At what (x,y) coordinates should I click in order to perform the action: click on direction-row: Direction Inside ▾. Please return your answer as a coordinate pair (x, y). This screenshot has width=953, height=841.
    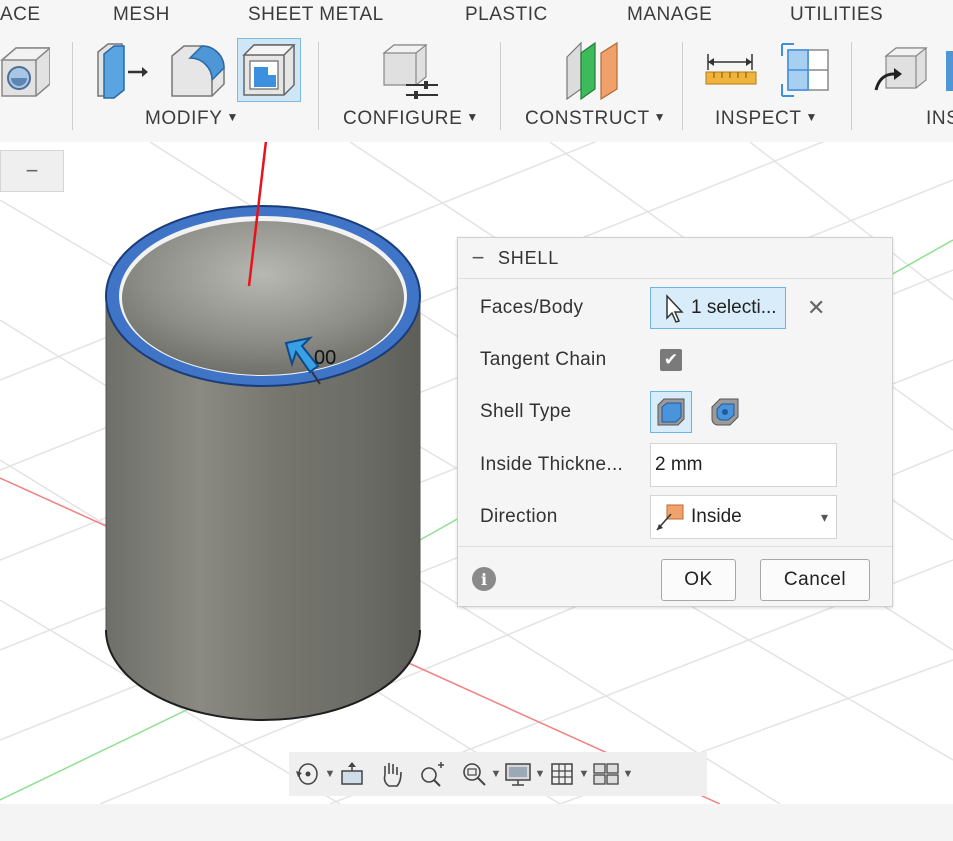
    Looking at the image, I should click on (676, 517).